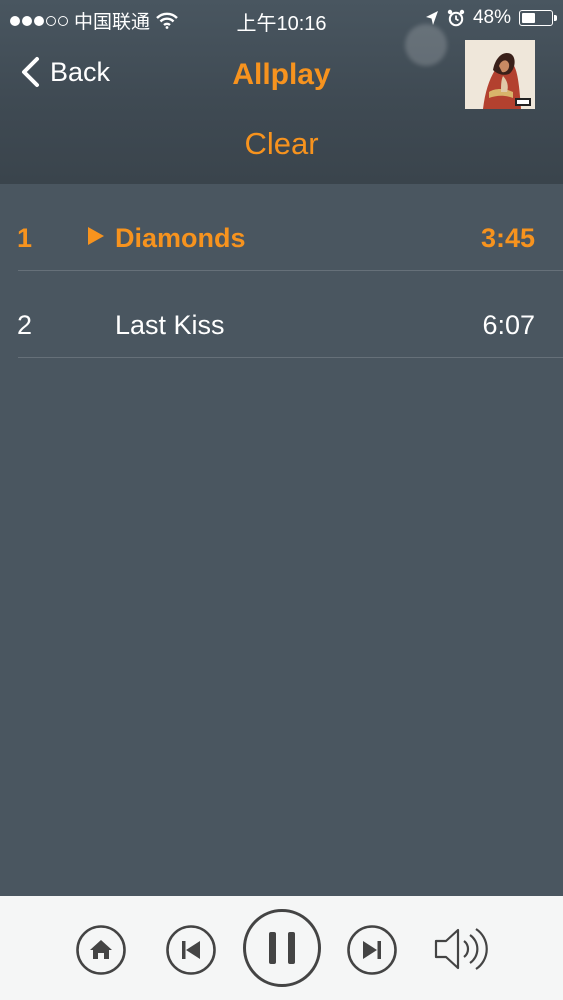 The height and width of the screenshot is (1000, 563). Describe the element at coordinates (290, 357) in the screenshot. I see `divider` at that location.